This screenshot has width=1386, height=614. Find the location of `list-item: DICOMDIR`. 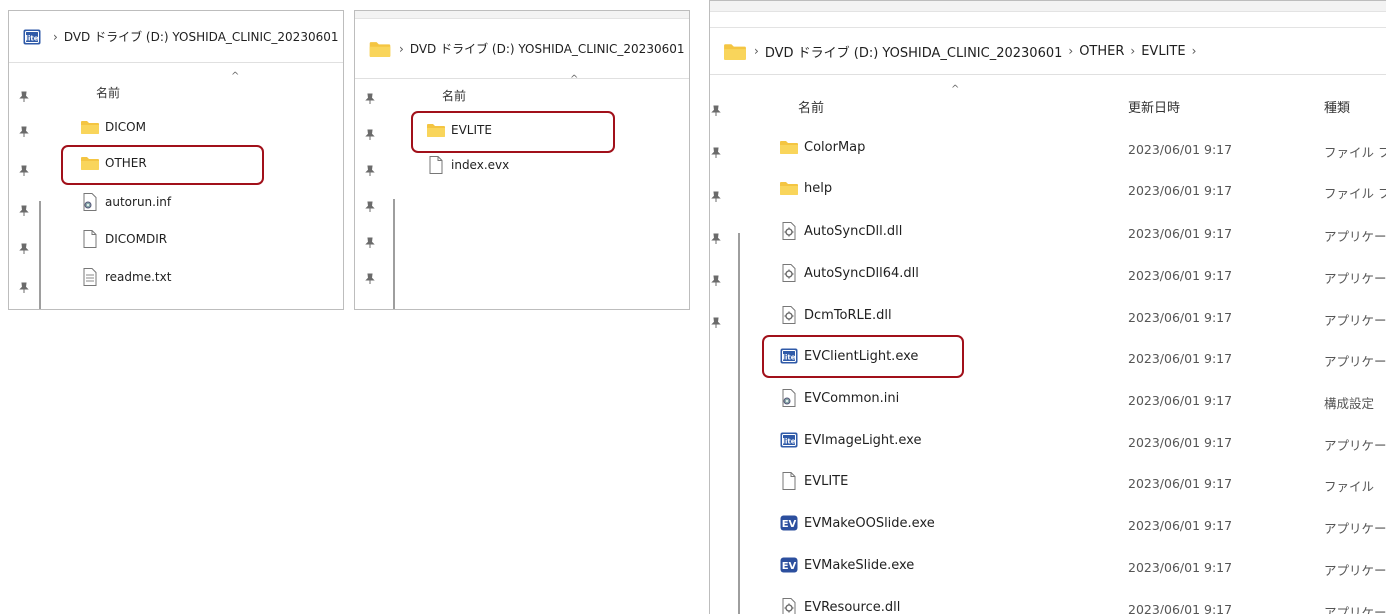

list-item: DICOMDIR is located at coordinates (124, 239).